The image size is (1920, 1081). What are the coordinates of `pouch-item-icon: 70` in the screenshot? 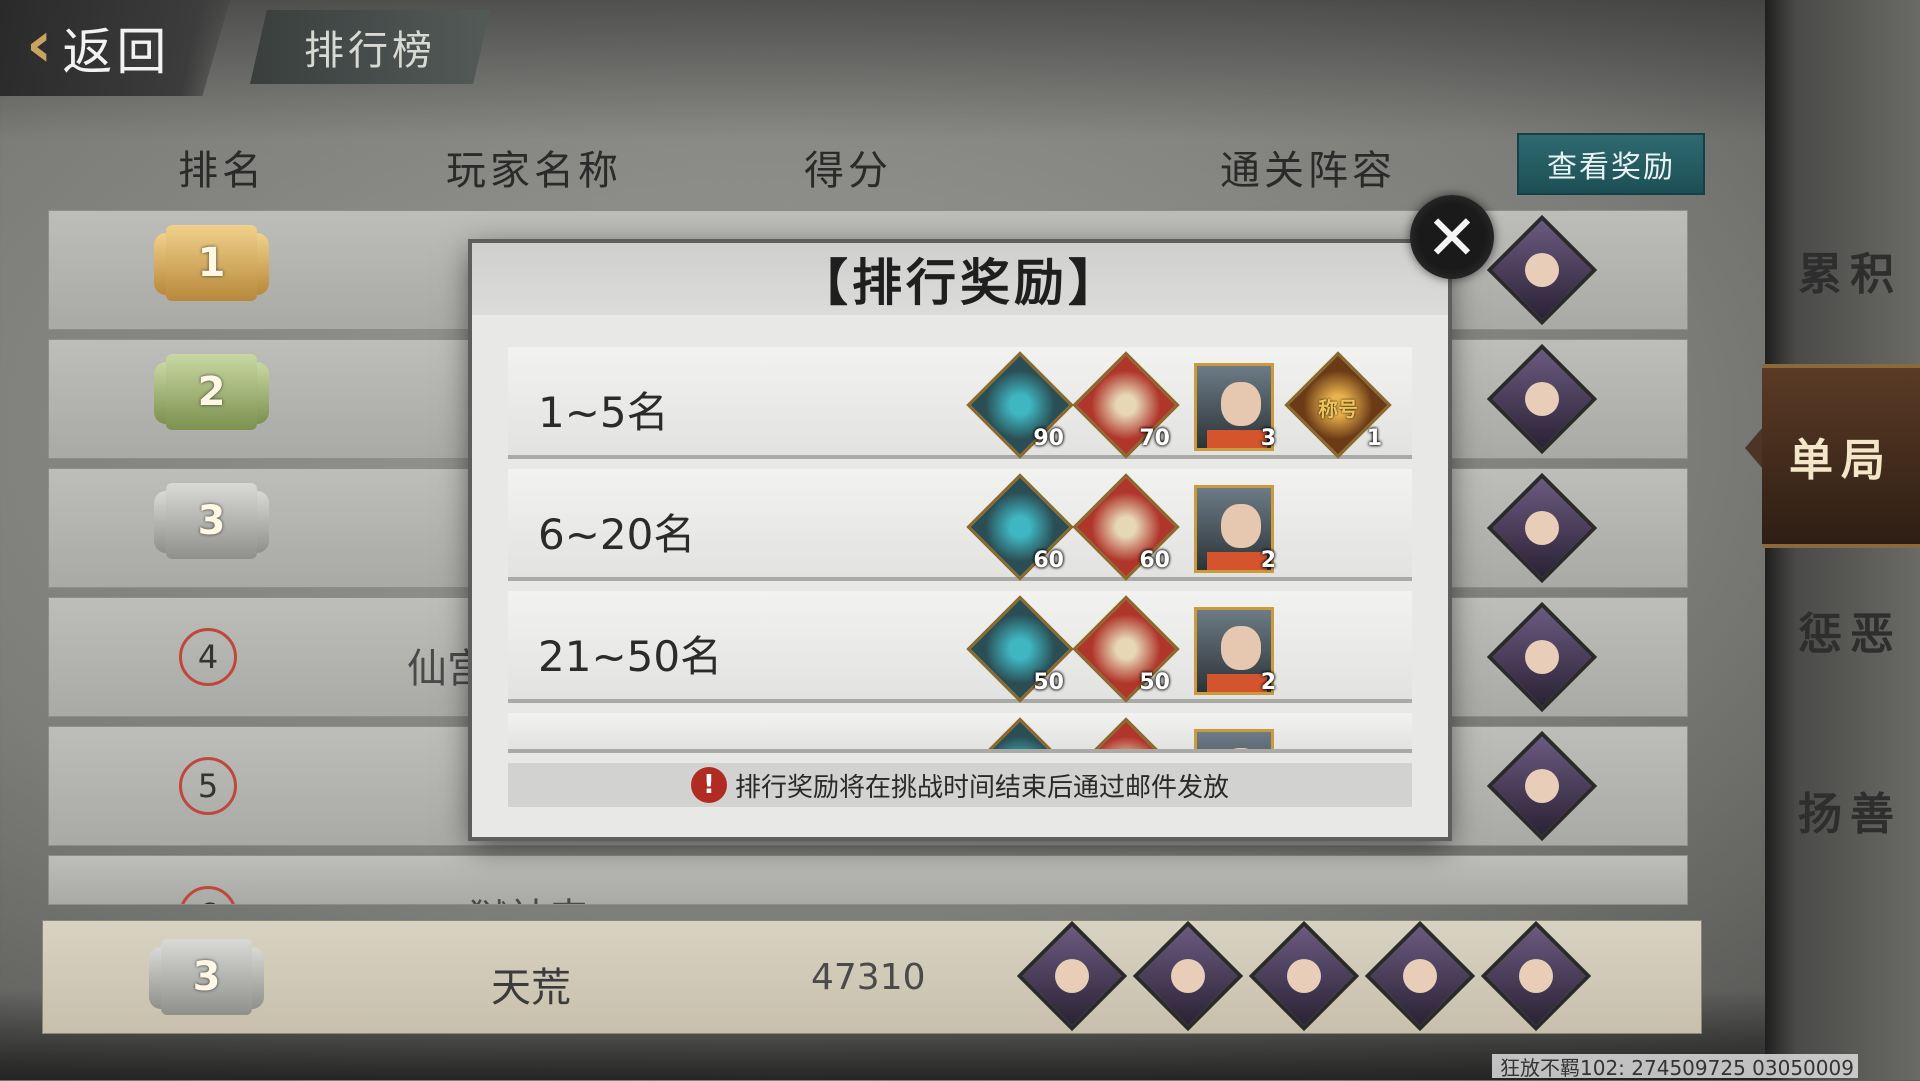 It's located at (1126, 405).